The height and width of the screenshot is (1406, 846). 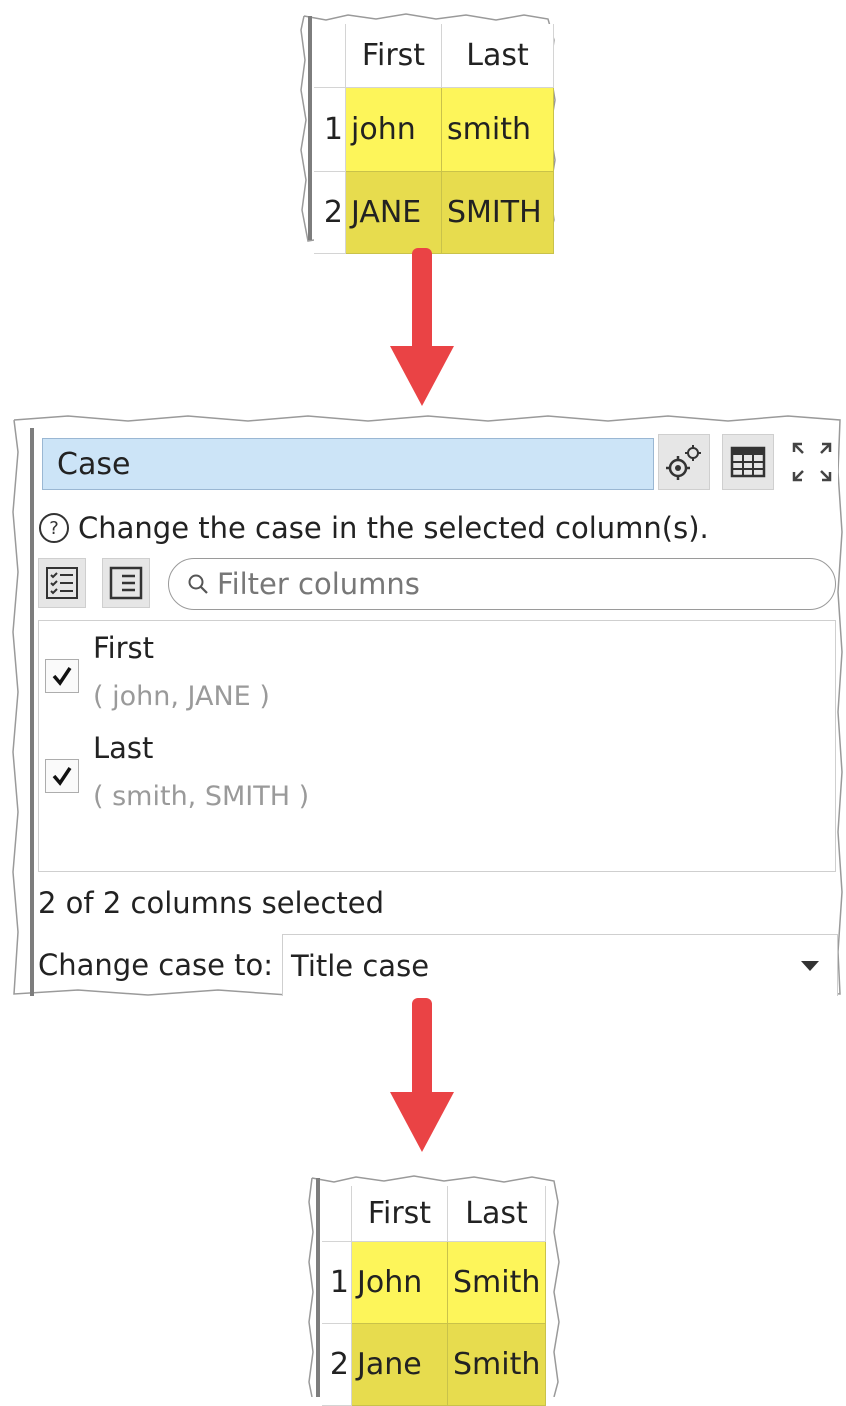 I want to click on column-name: Last, so click(x=123, y=748).